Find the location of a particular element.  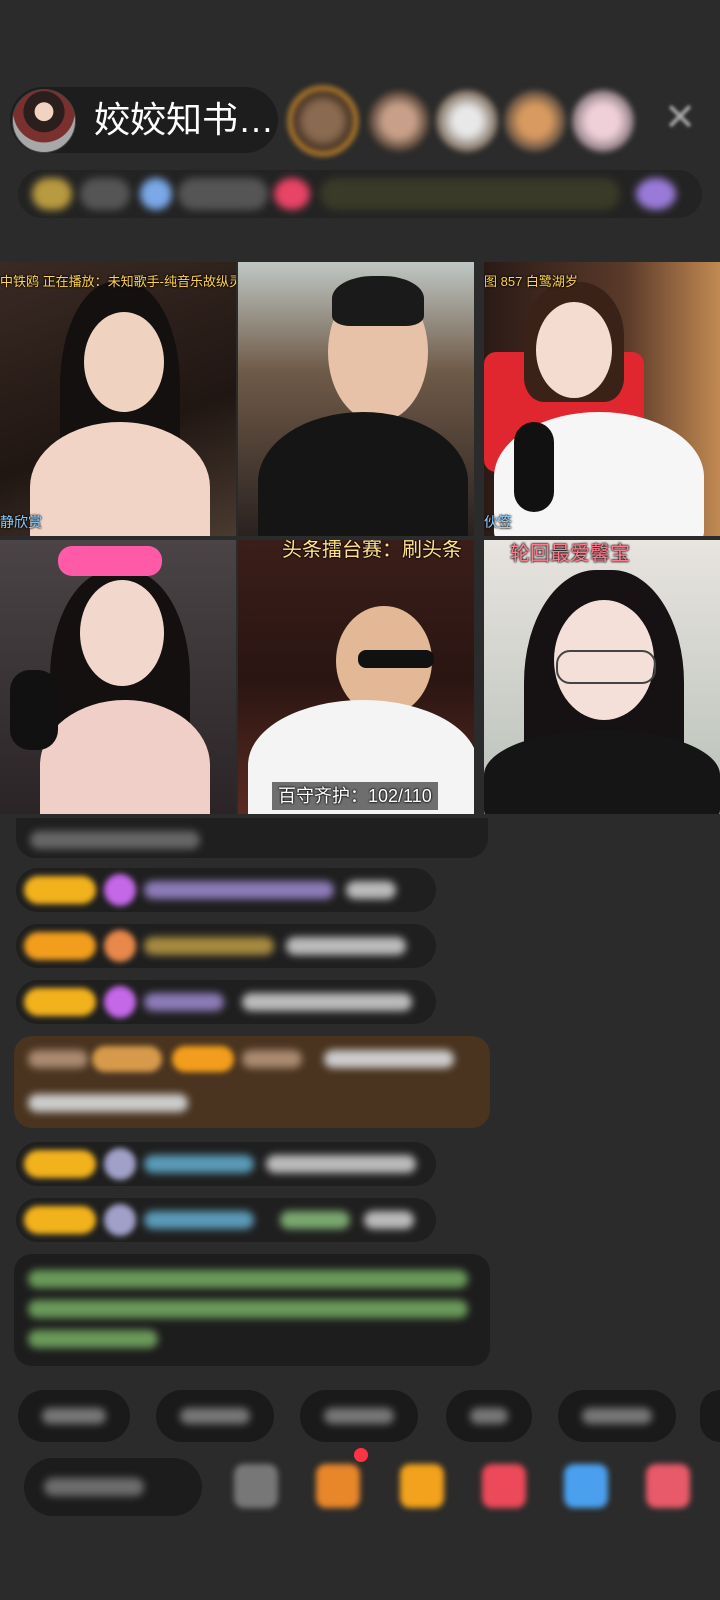

guard-progress-text: 百守齐护：102/110 is located at coordinates (355, 796).